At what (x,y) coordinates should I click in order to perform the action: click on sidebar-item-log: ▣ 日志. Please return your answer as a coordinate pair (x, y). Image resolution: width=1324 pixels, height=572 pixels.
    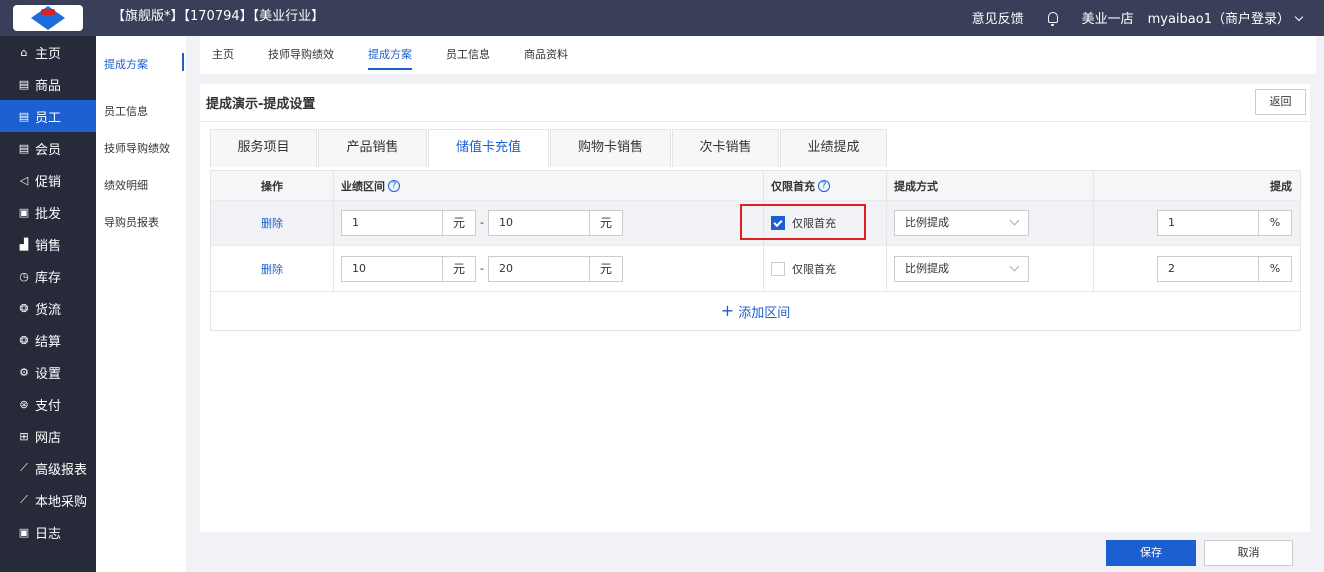
    Looking at the image, I should click on (48, 532).